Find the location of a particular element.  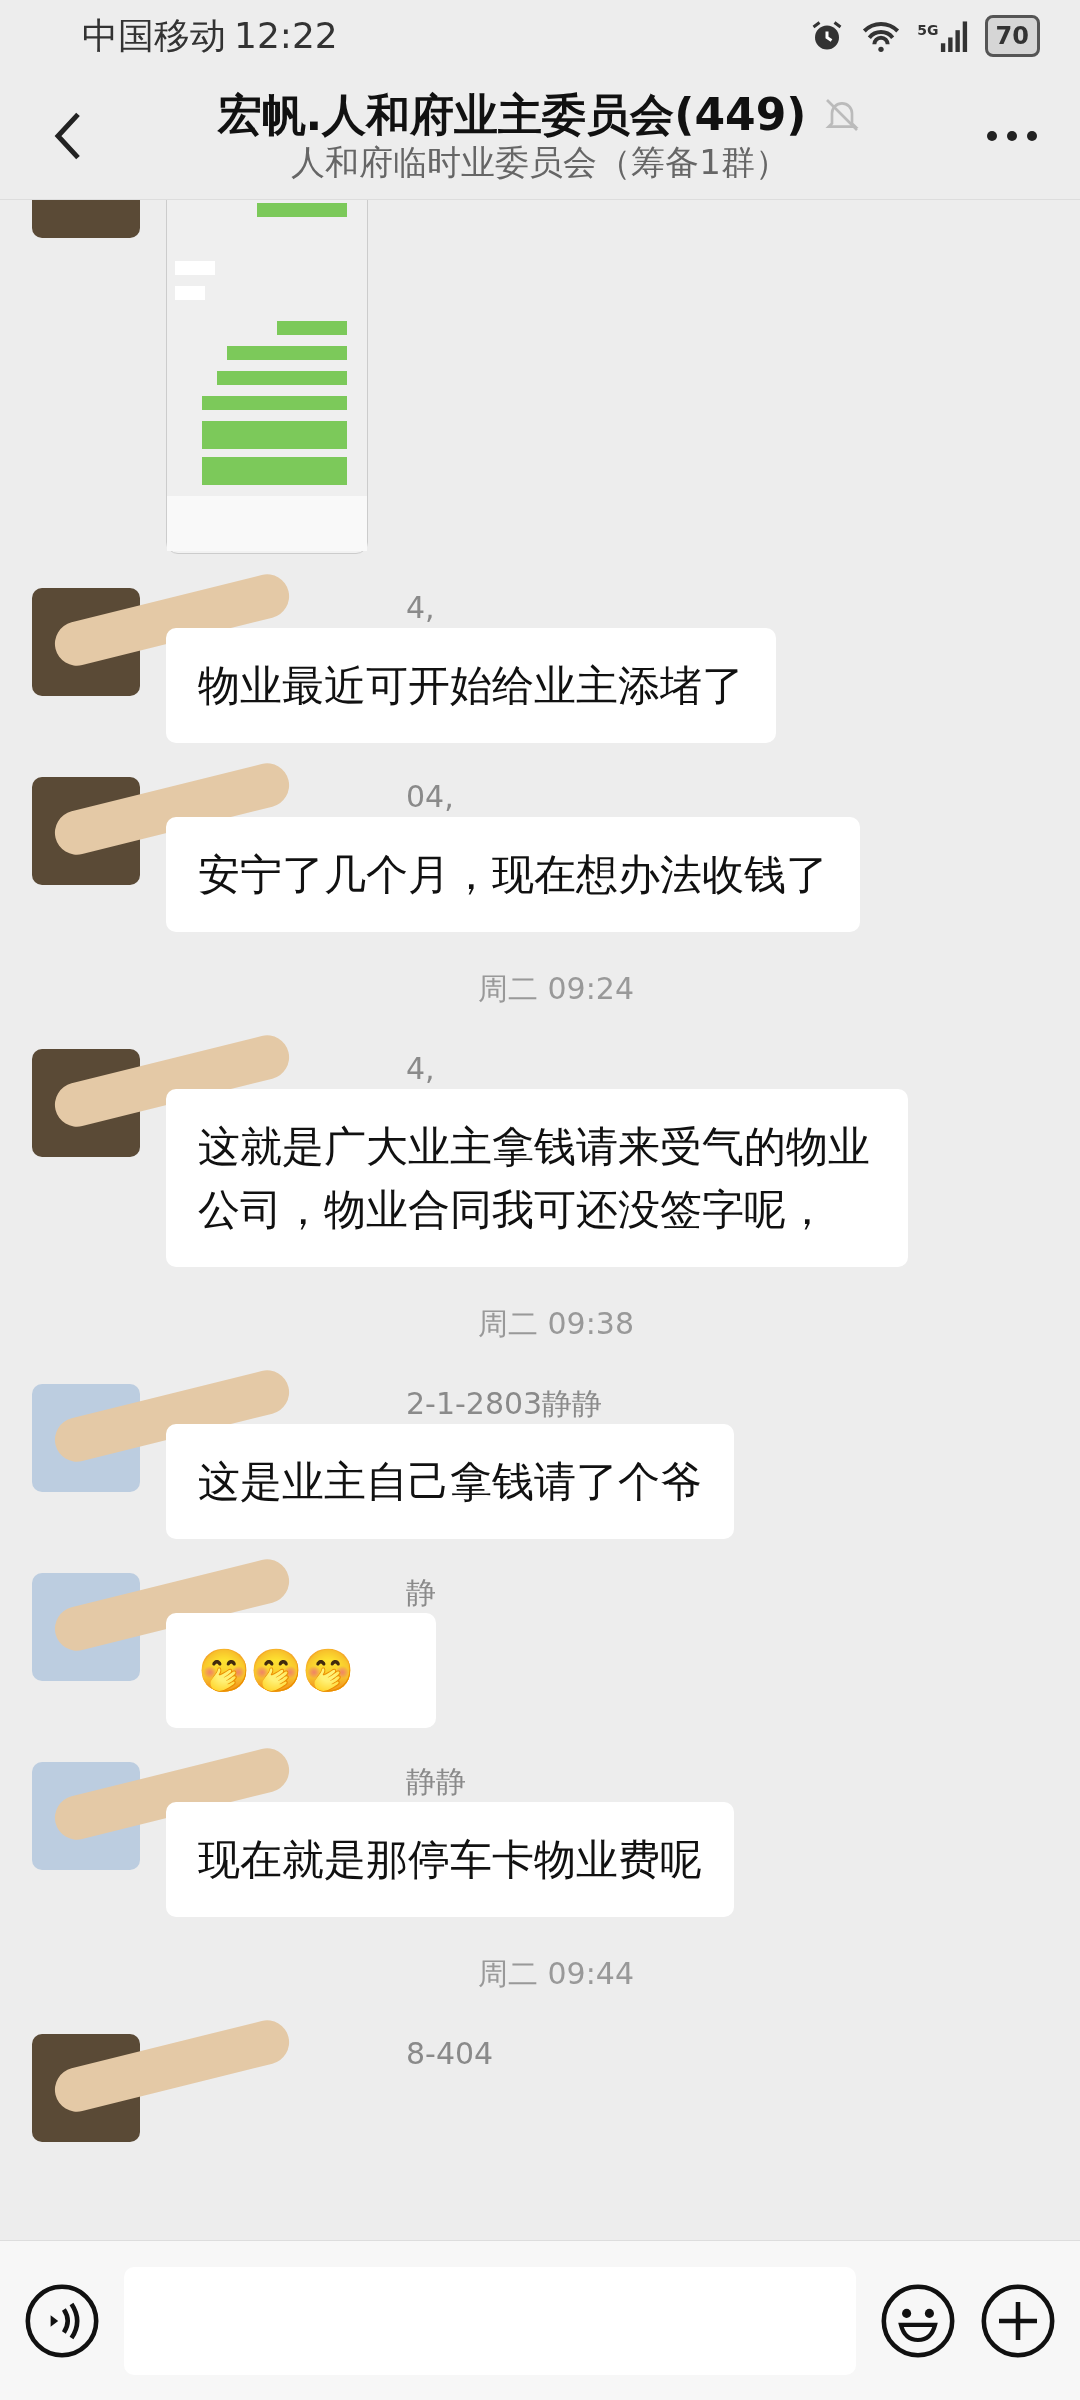

chat-subtitle: 人和府临时业委员会（筹备1群） is located at coordinates (540, 162).